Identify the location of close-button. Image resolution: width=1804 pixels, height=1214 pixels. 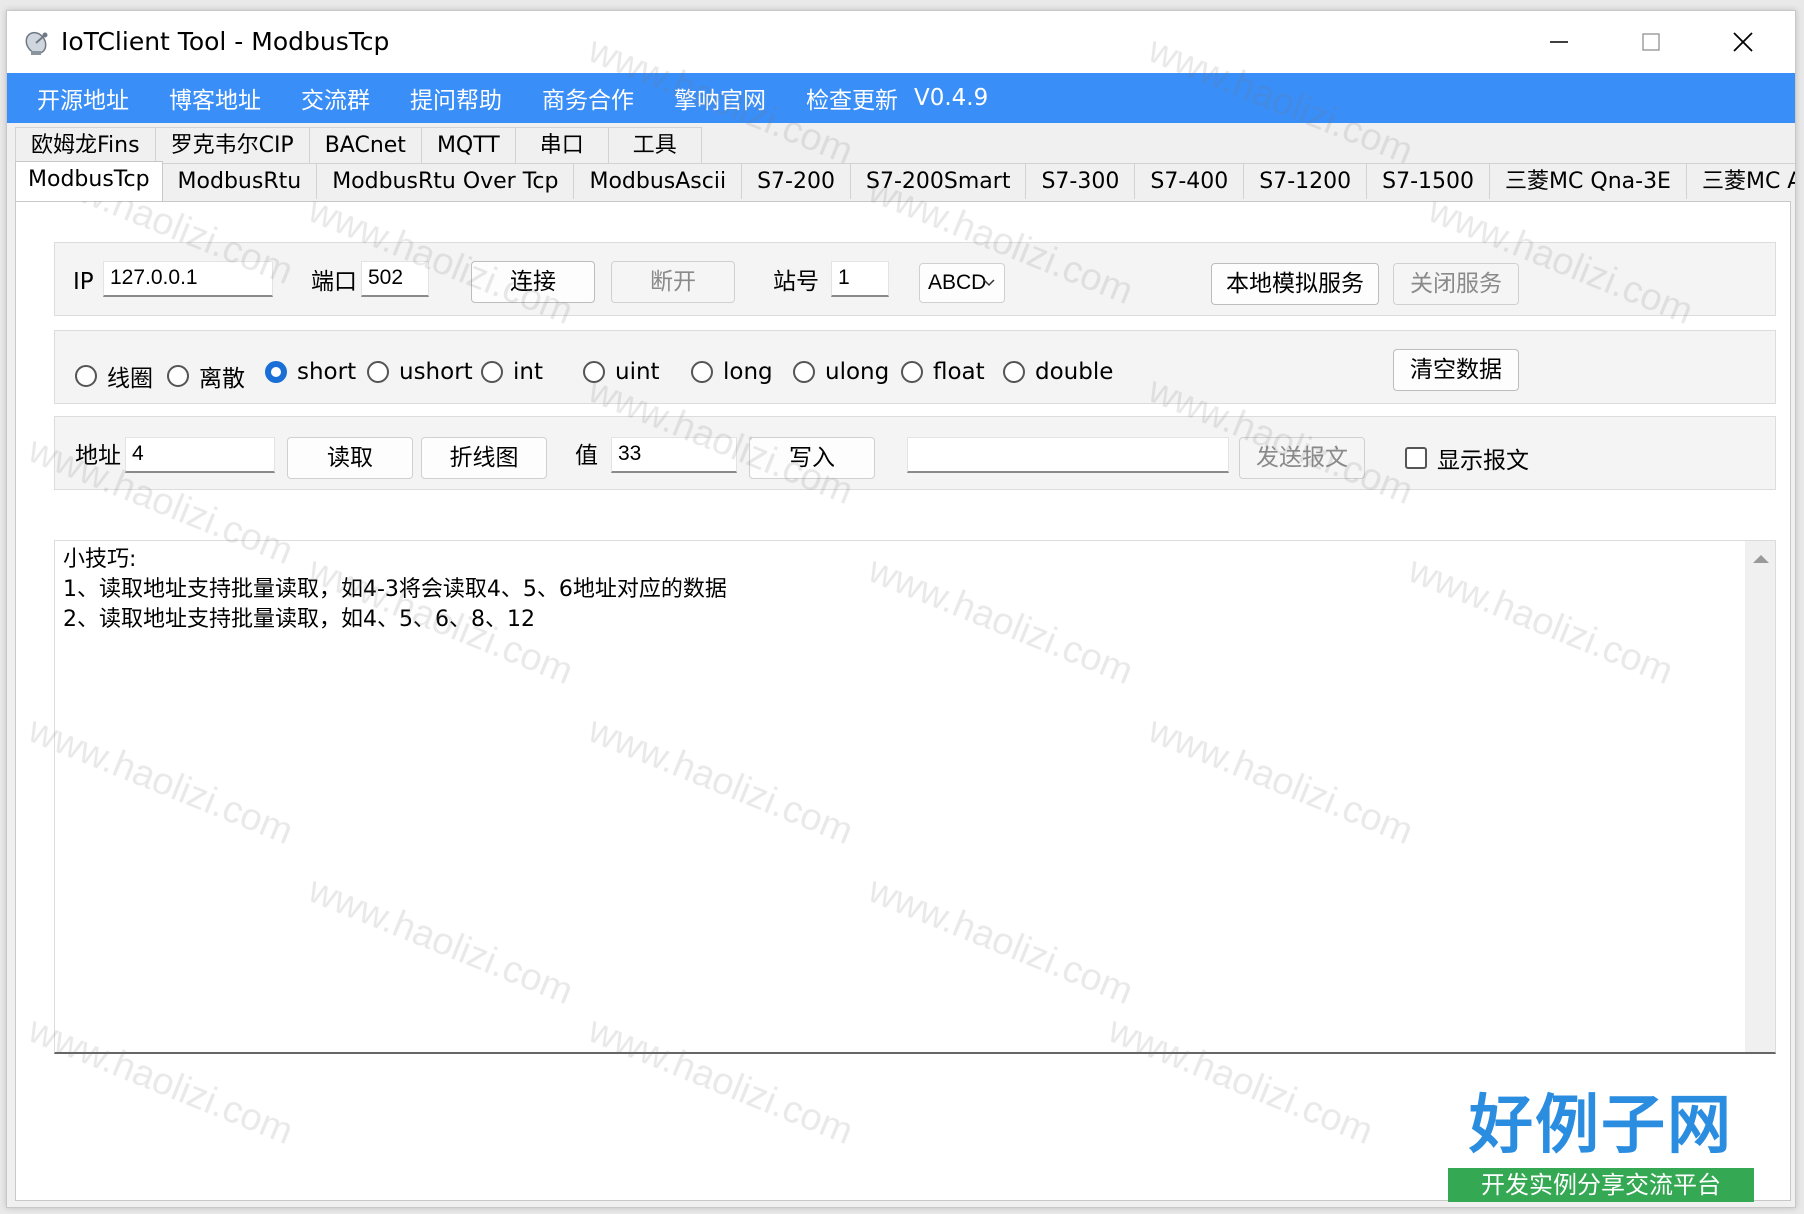
(1743, 42).